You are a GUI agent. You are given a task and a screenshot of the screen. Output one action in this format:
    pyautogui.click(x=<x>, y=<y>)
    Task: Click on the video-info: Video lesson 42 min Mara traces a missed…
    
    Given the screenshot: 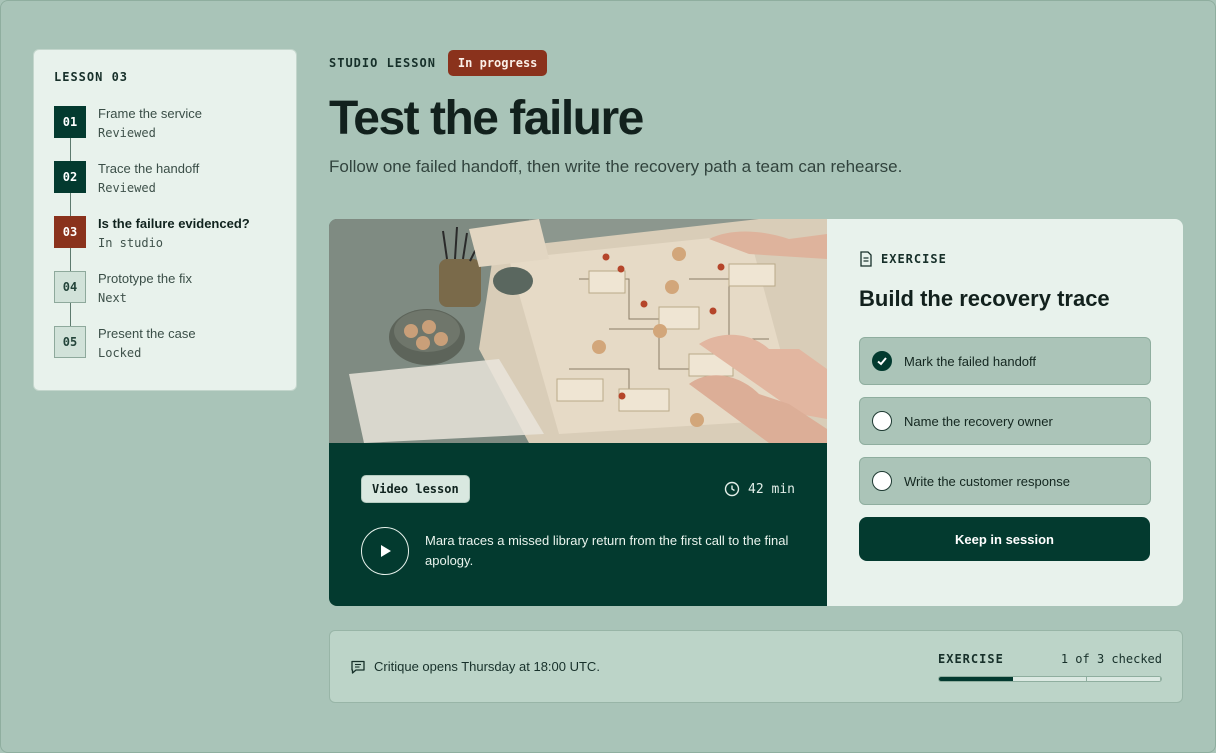 What is the action you would take?
    pyautogui.click(x=578, y=525)
    